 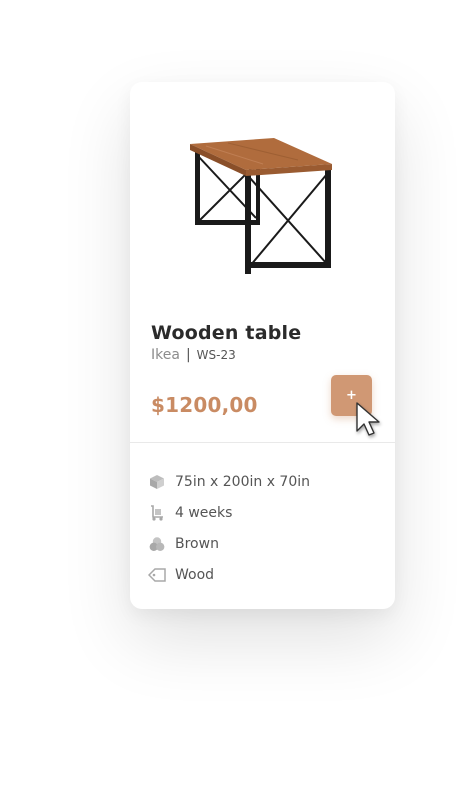 What do you see at coordinates (229, 574) in the screenshot?
I see `spec-item-material: Wood` at bounding box center [229, 574].